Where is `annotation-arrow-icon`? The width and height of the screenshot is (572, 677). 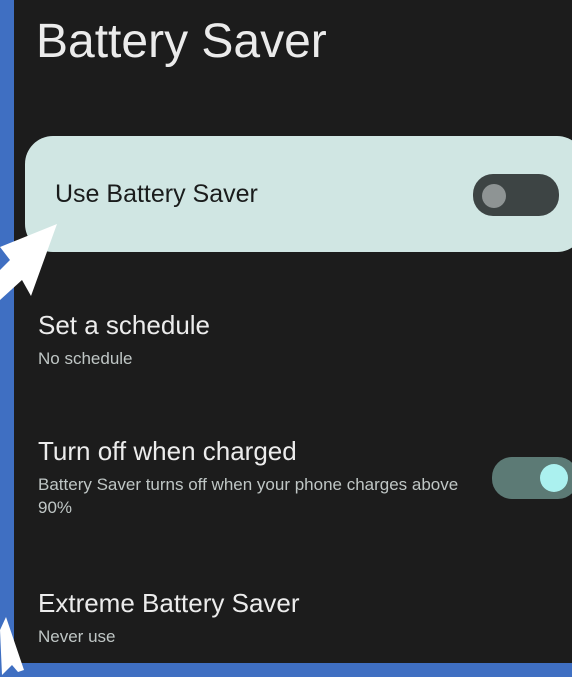
annotation-arrow-icon is located at coordinates (28, 449).